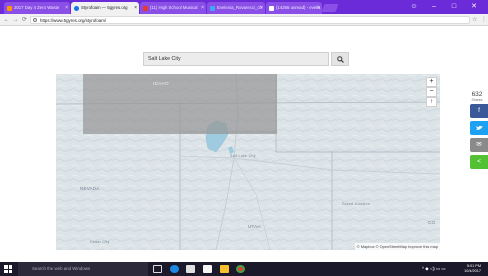 The height and width of the screenshot is (276, 488). What do you see at coordinates (243, 156) in the screenshot?
I see `city-label: Salt Lake City` at bounding box center [243, 156].